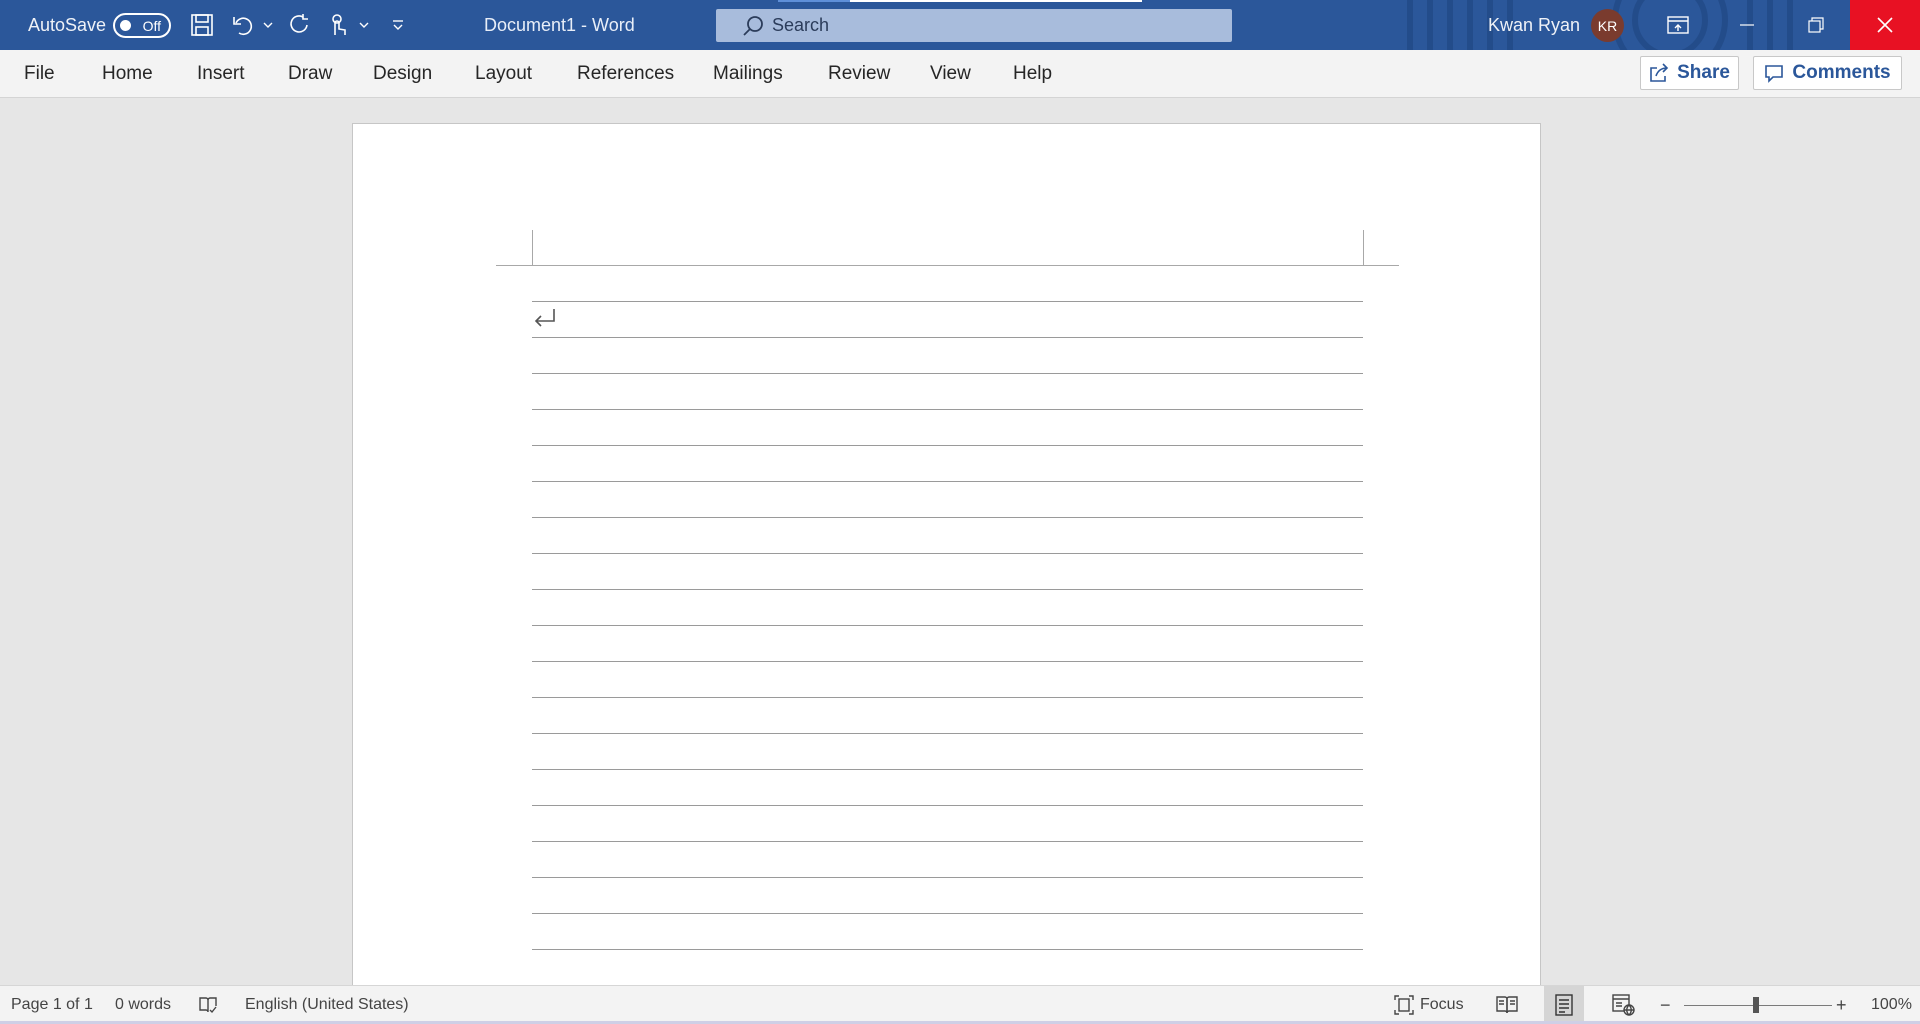  I want to click on touch-mode-icon, so click(338, 25).